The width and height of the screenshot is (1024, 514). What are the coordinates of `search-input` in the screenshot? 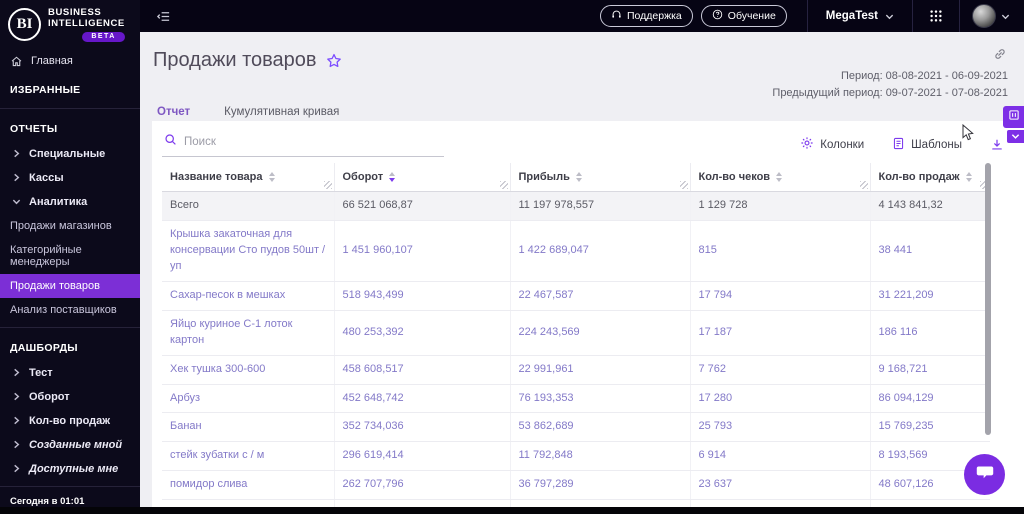 It's located at (313, 142).